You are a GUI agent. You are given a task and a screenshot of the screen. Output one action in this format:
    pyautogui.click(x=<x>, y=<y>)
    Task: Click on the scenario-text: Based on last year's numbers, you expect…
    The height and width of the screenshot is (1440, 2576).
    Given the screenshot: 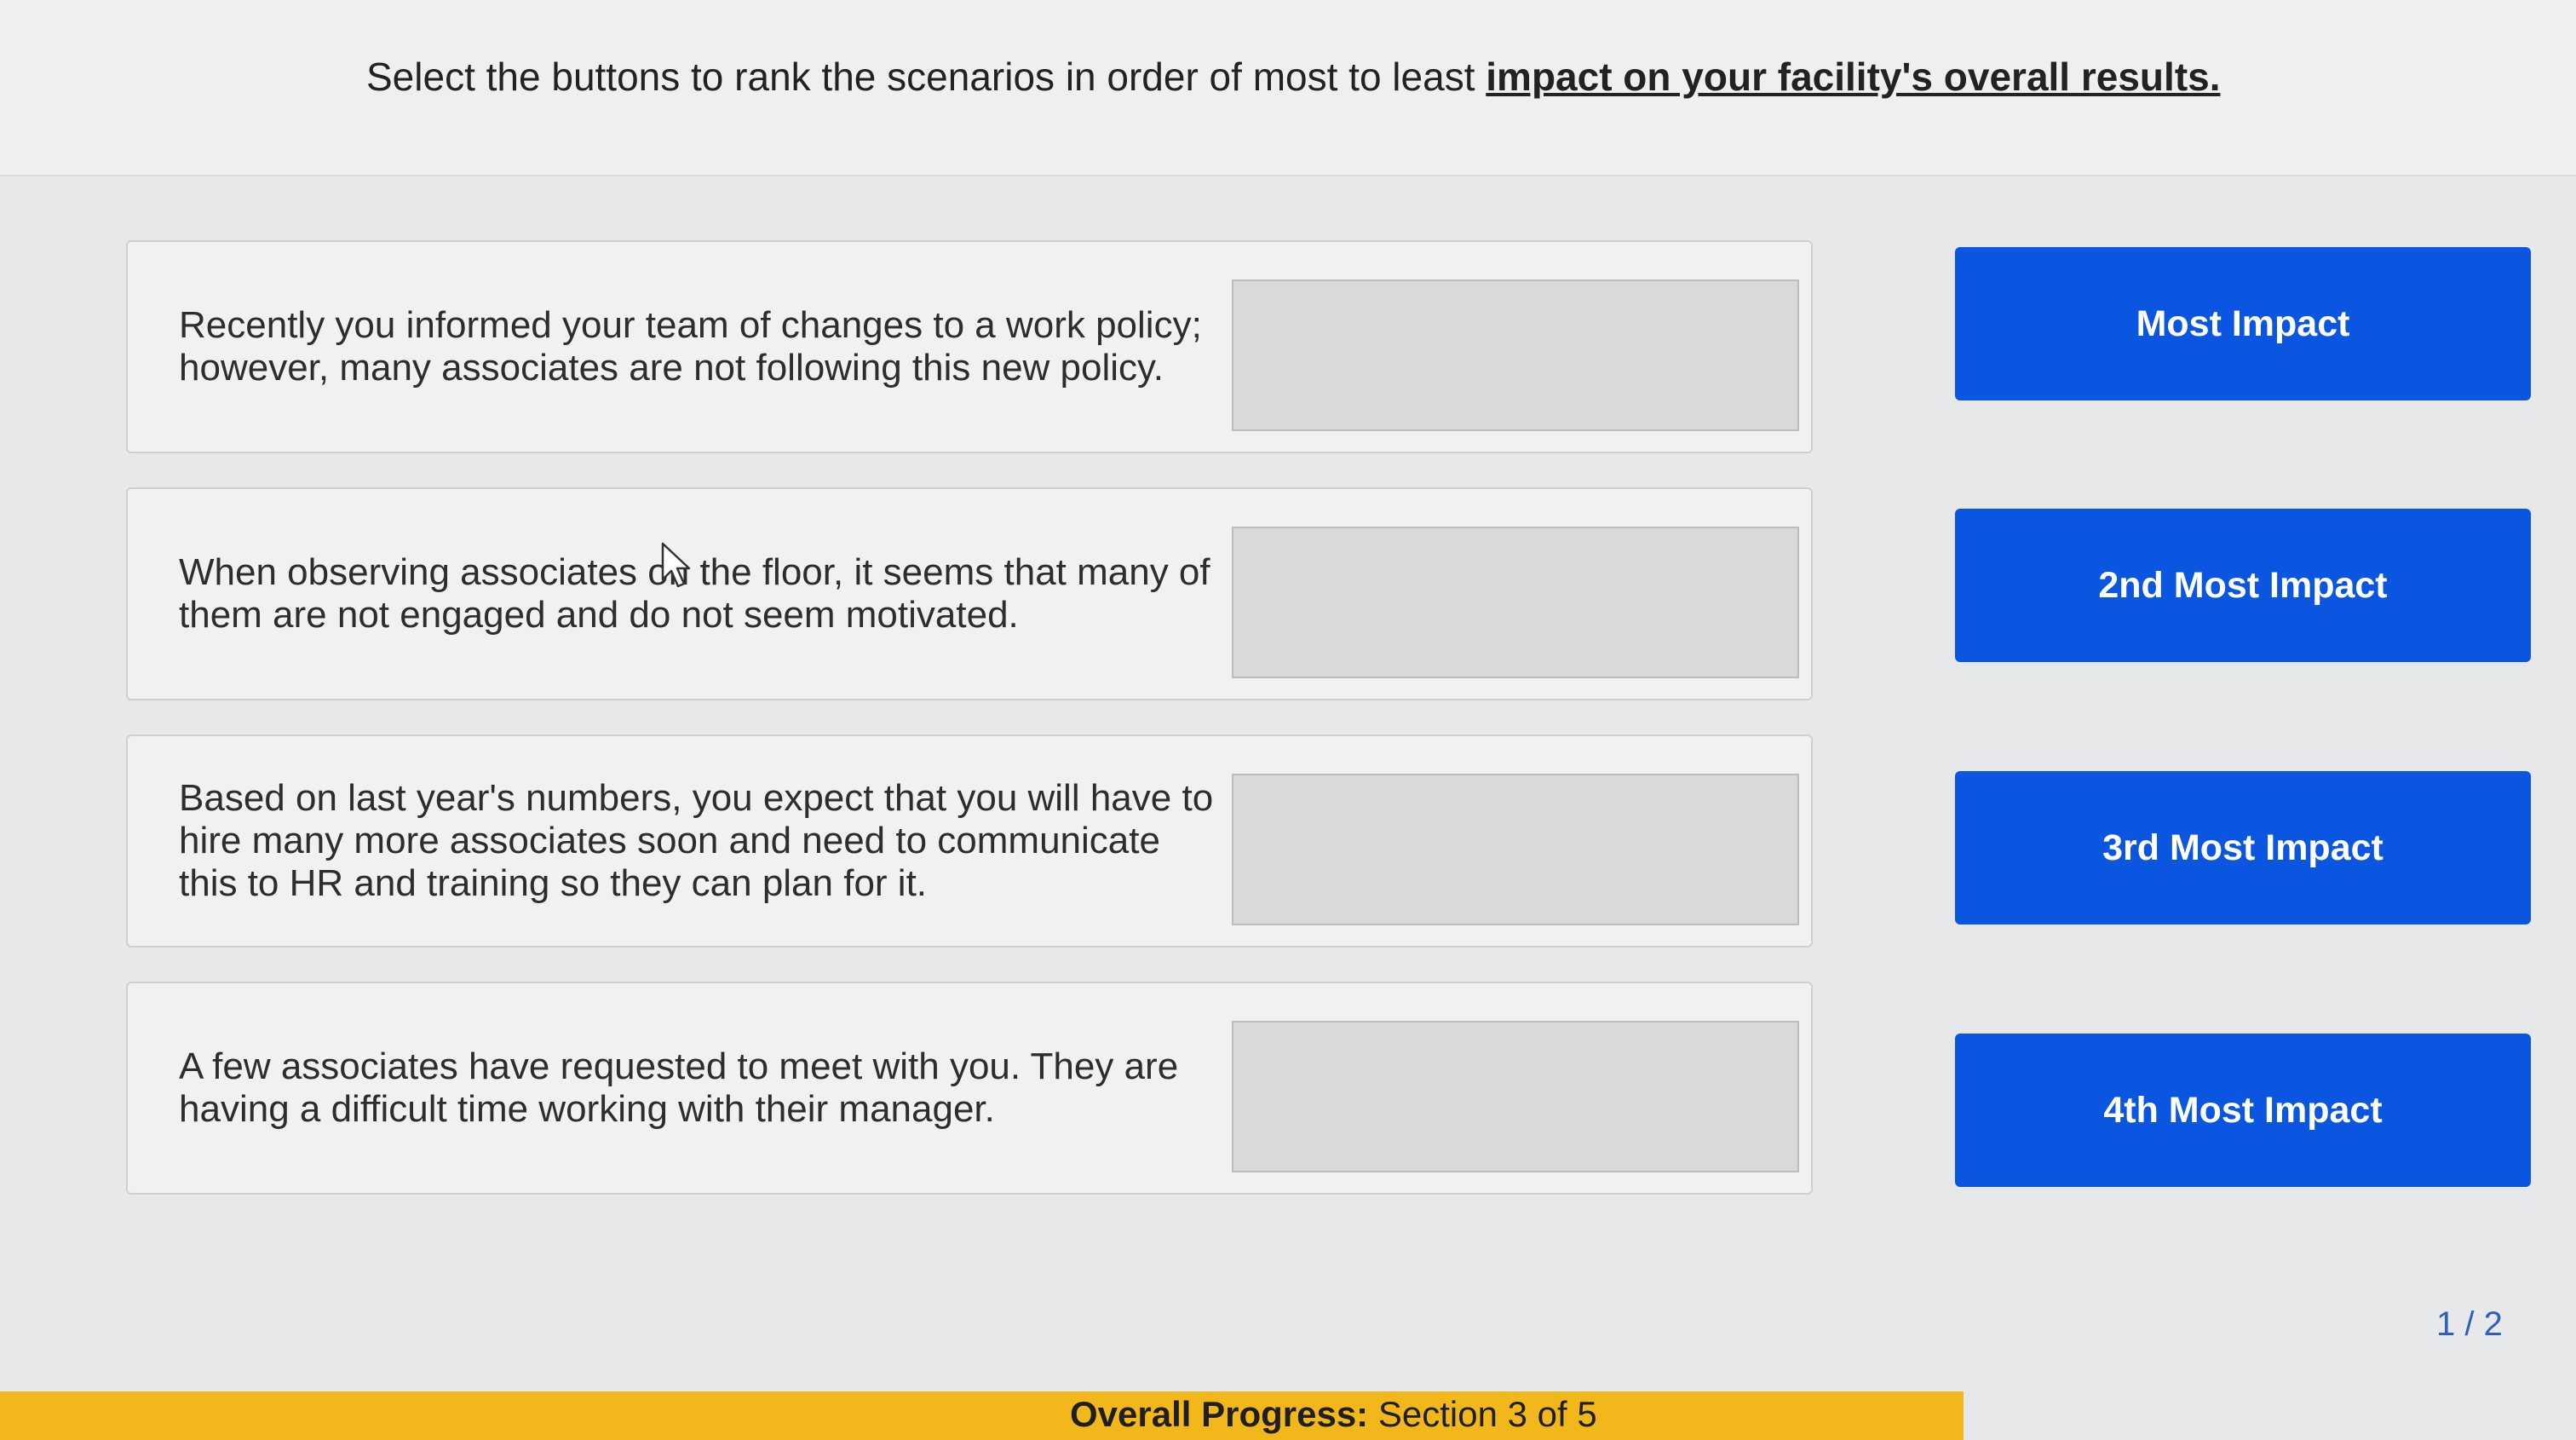 What is the action you would take?
    pyautogui.click(x=696, y=840)
    